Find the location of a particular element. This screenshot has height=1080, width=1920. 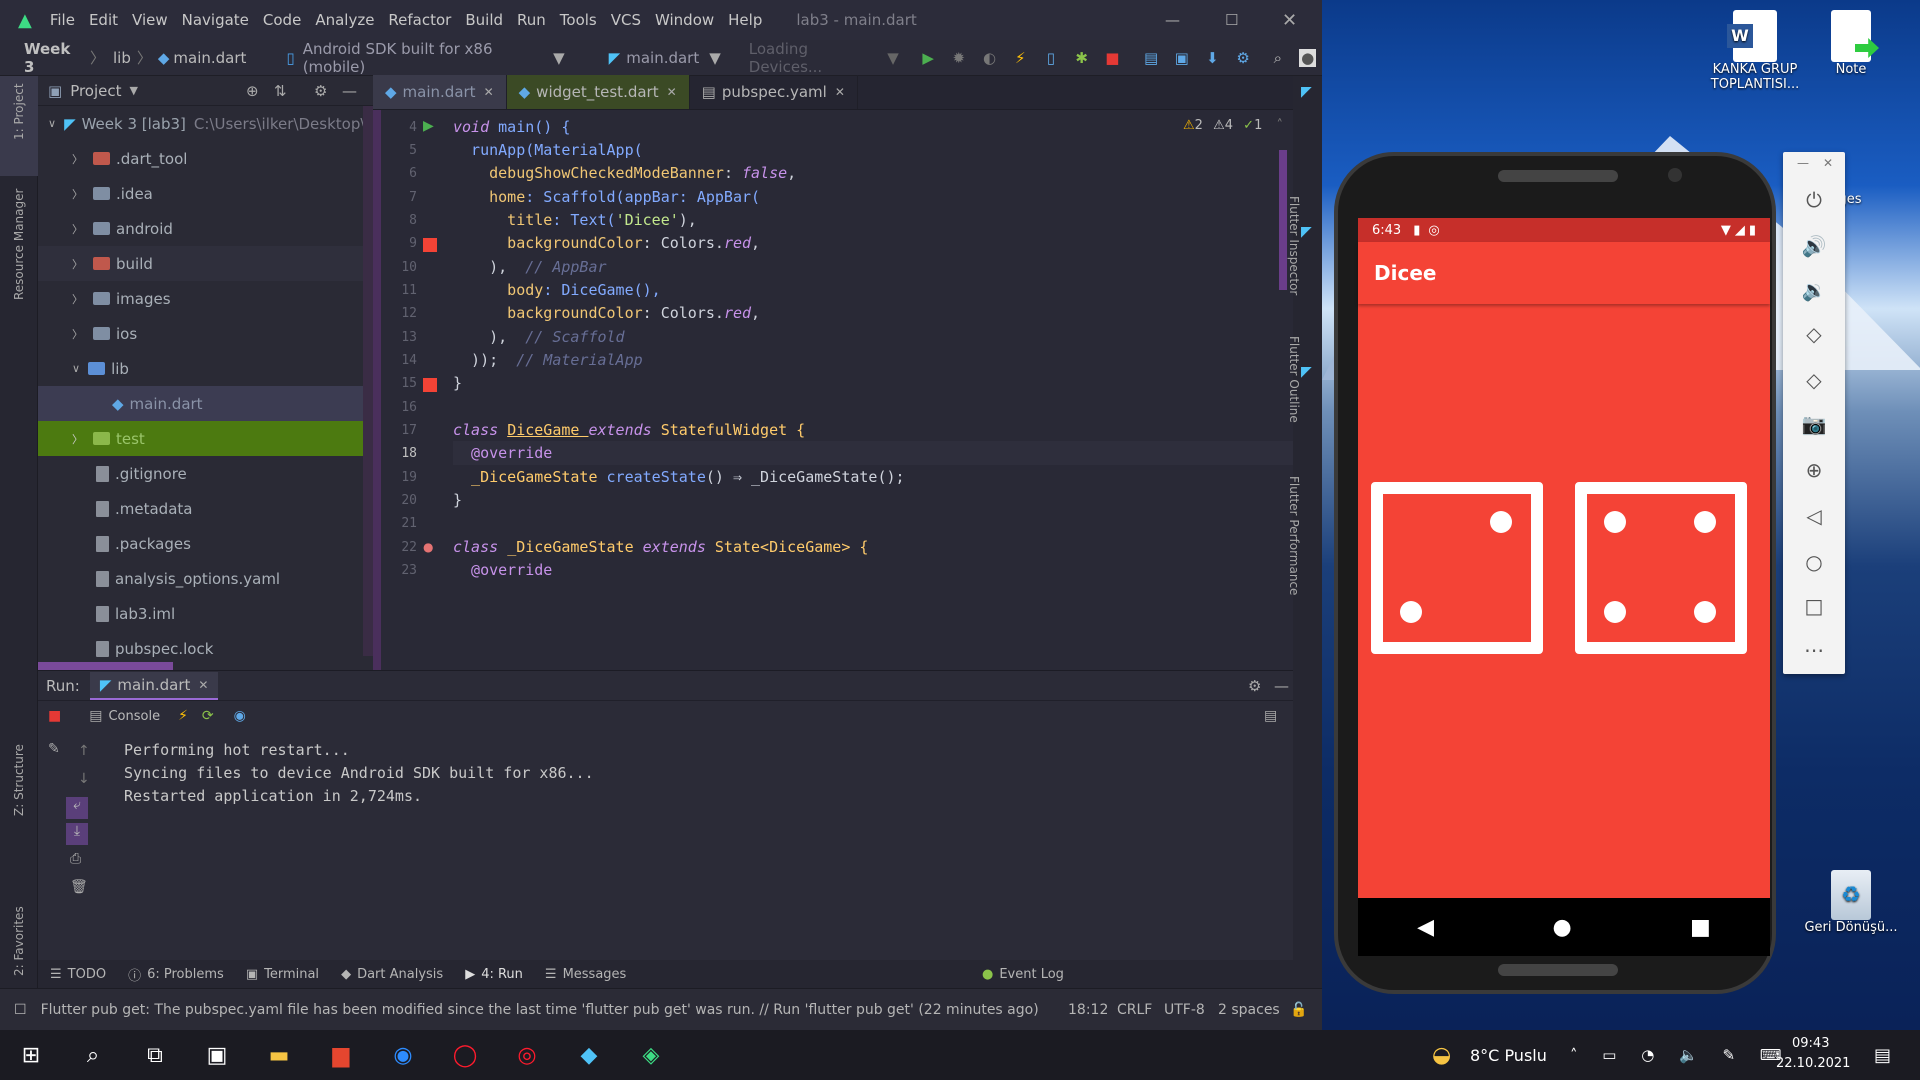

task-view-icon: ⧉ is located at coordinates (155, 1055).